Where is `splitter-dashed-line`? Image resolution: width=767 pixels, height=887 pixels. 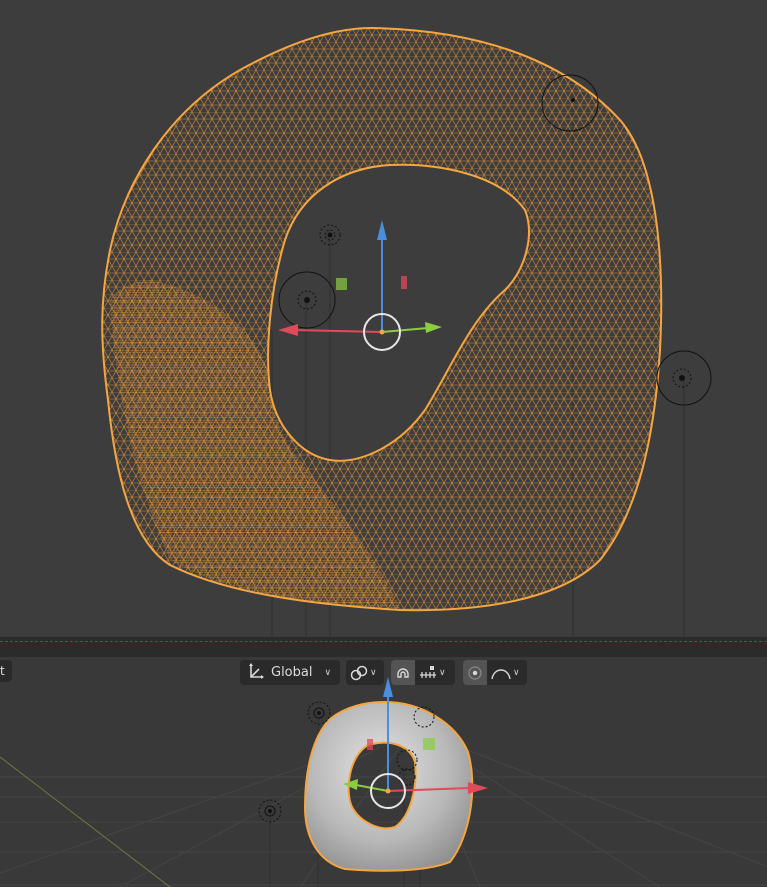 splitter-dashed-line is located at coordinates (383, 641).